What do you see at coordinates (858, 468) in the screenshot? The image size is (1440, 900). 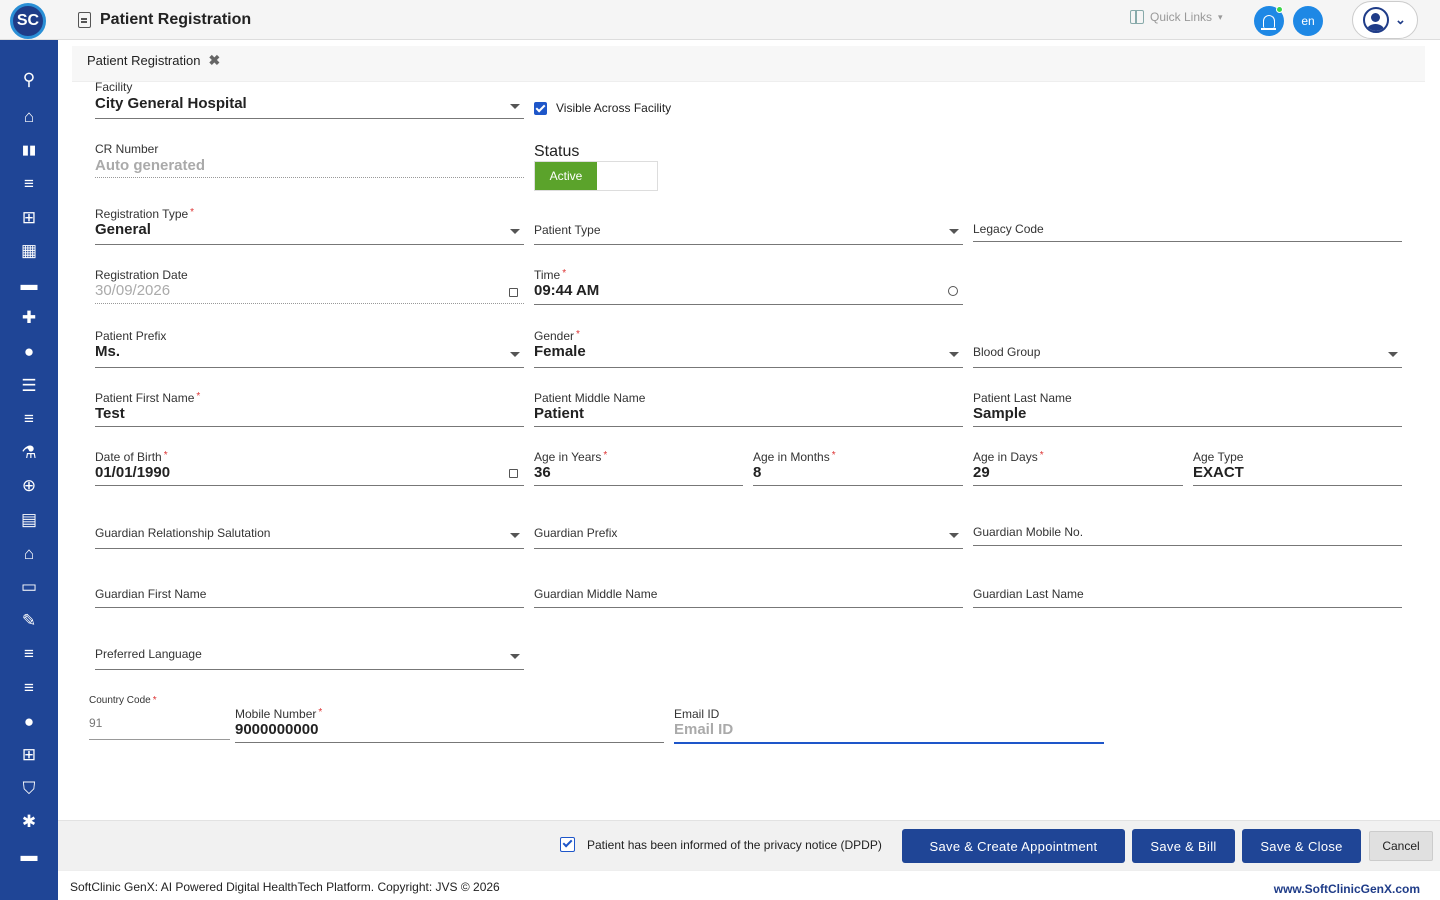 I see `age-months-input: Age in Months * 8` at bounding box center [858, 468].